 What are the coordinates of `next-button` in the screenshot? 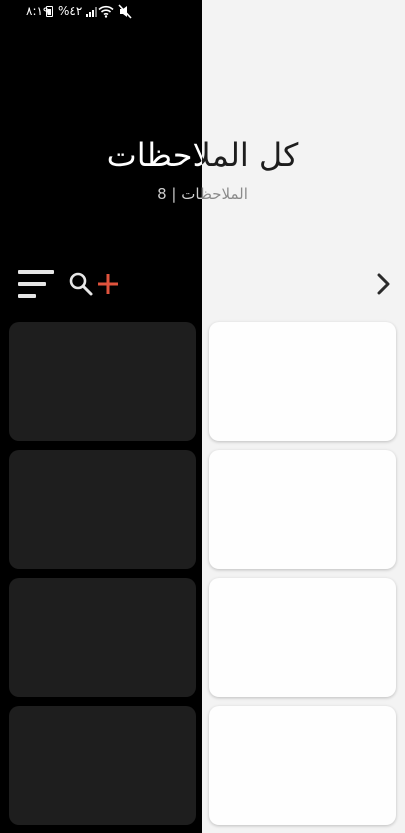 It's located at (384, 284).